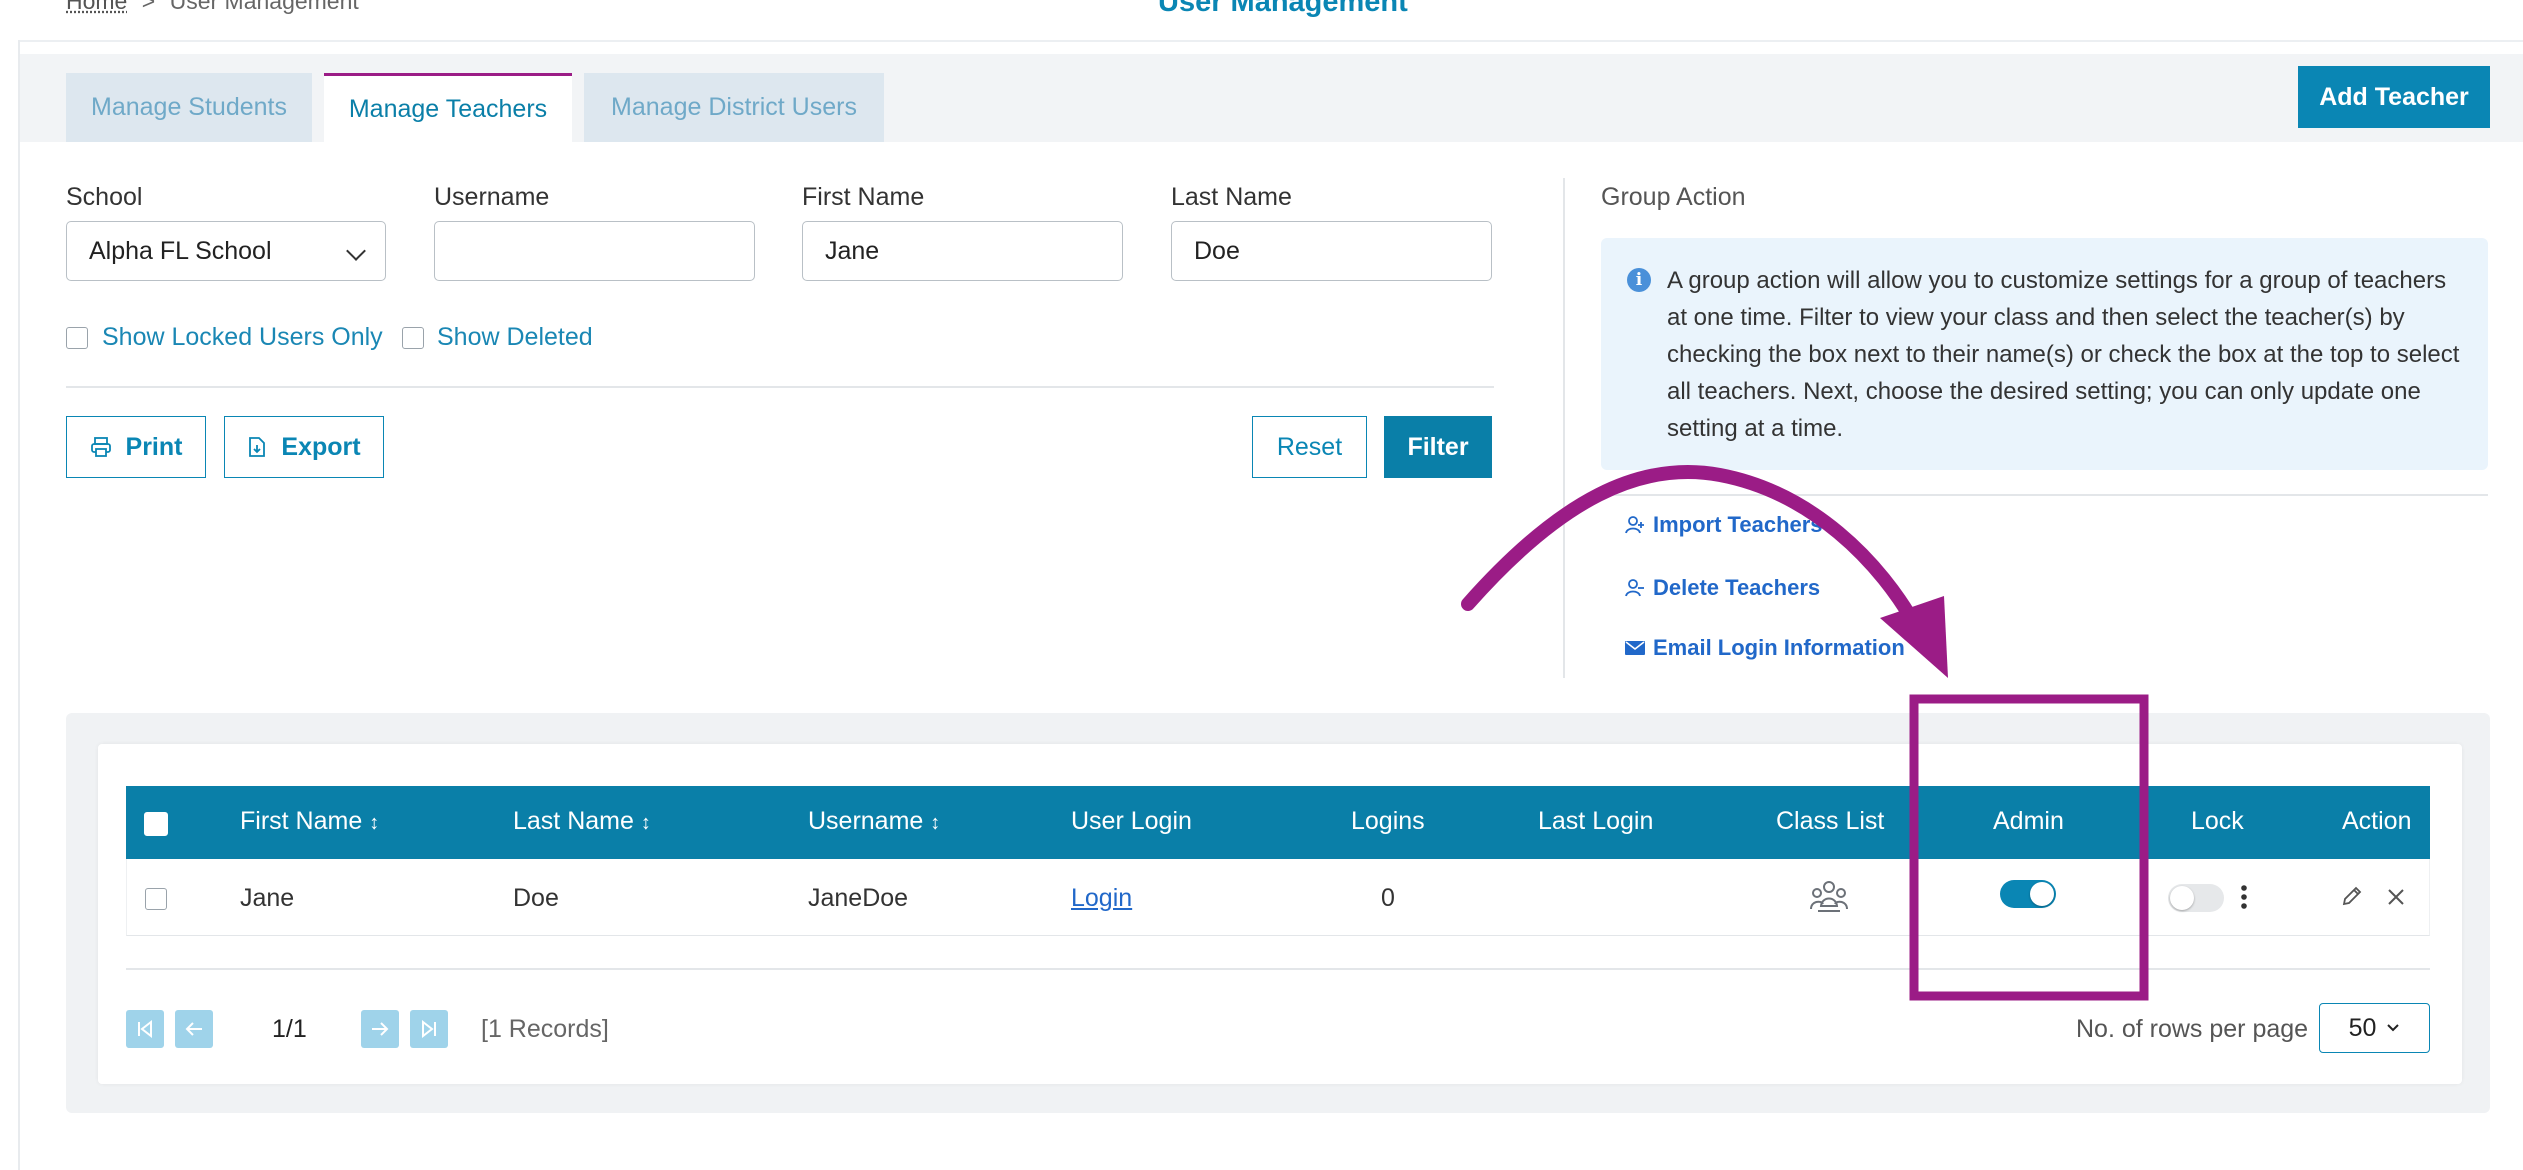 The width and height of the screenshot is (2523, 1170). Describe the element at coordinates (594, 251) in the screenshot. I see `username-input` at that location.